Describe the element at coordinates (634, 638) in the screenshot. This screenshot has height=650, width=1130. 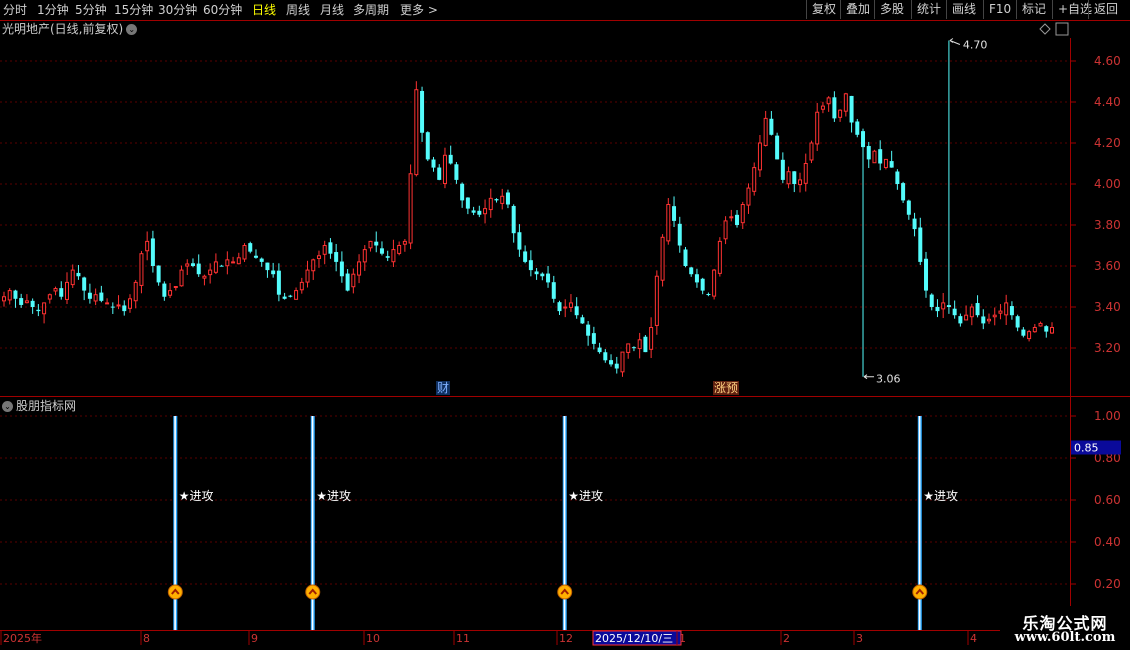
I see `x-axis-highlight-label: 2025/12/10/三` at that location.